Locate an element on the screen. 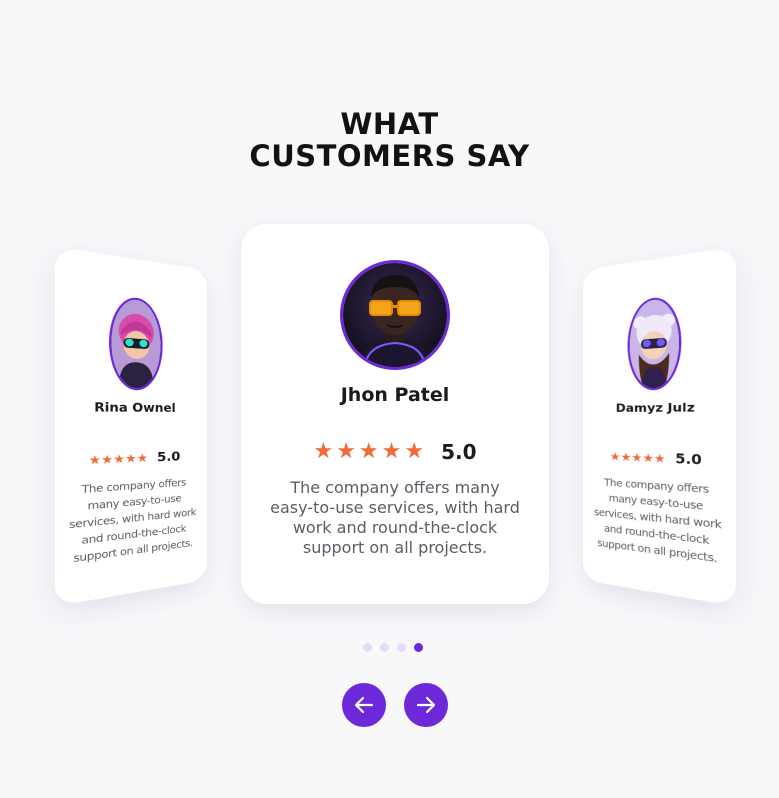 The height and width of the screenshot is (798, 779). next-button is located at coordinates (426, 705).